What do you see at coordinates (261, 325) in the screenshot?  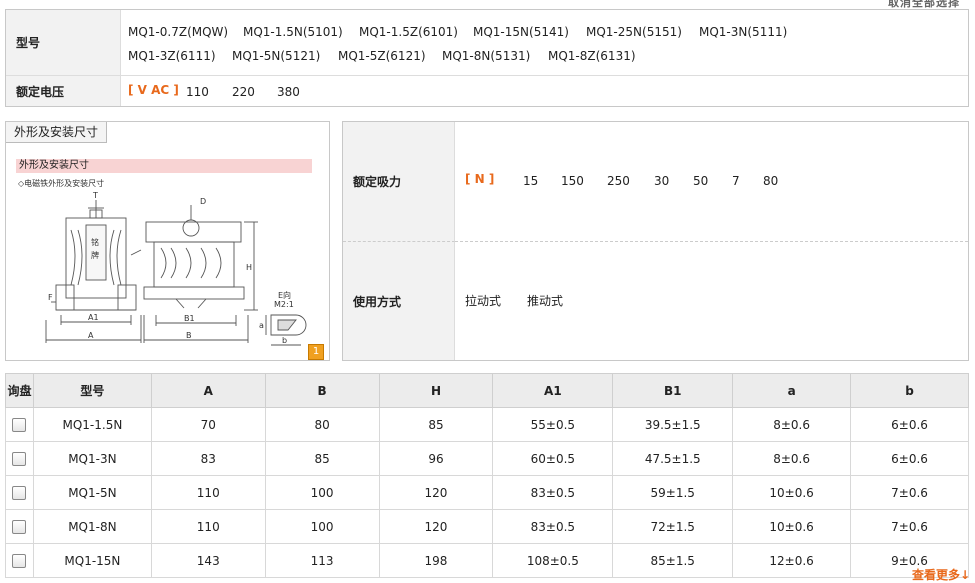 I see `label-a: a` at bounding box center [261, 325].